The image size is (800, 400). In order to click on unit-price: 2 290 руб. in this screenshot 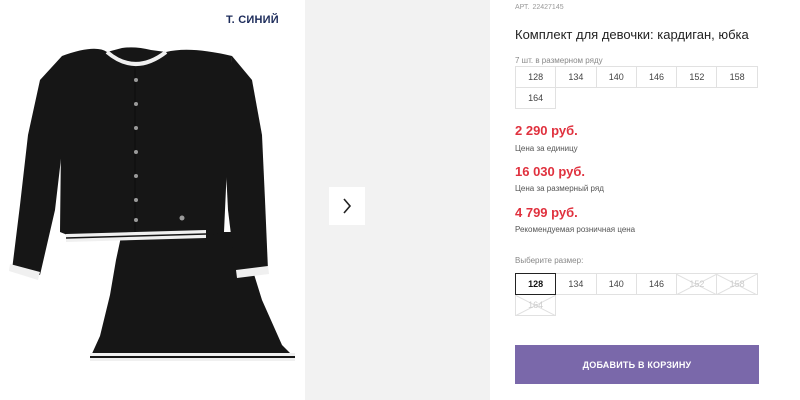, I will do `click(546, 130)`.